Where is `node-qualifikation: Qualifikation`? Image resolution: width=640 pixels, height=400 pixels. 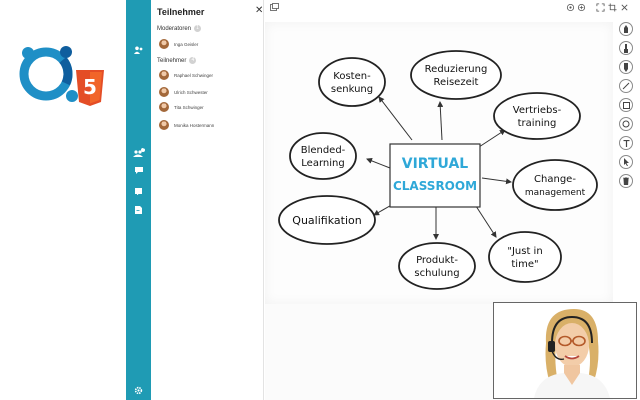 node-qualifikation: Qualifikation is located at coordinates (326, 220).